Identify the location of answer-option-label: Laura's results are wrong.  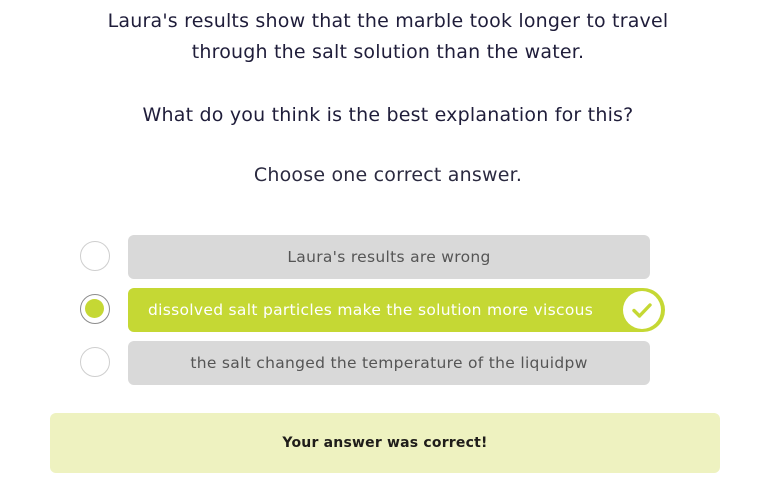
(389, 257).